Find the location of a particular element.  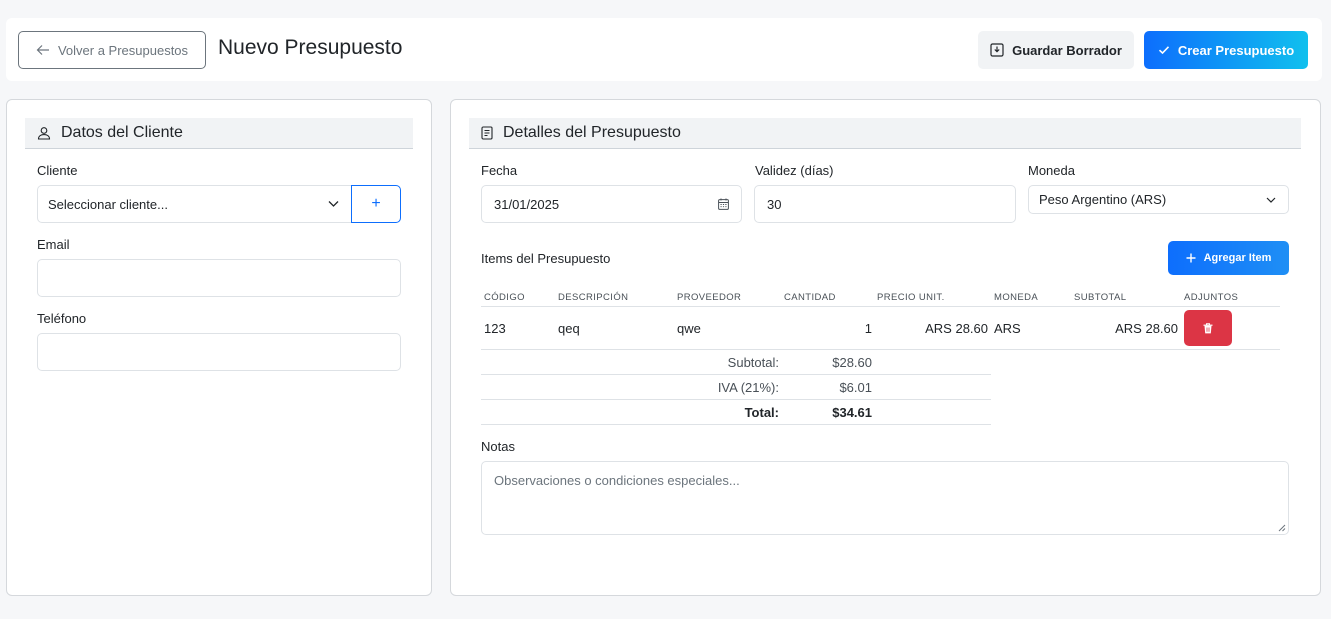

back-to-budgets-button: Volver a Presupuestos is located at coordinates (112, 50).